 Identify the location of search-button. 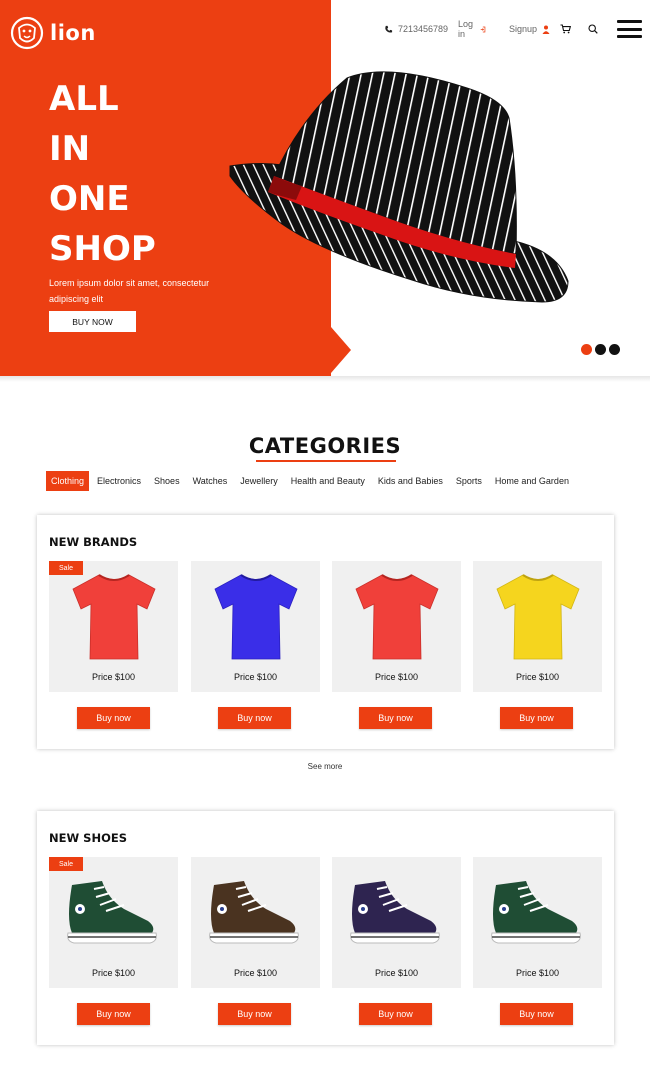
(593, 29).